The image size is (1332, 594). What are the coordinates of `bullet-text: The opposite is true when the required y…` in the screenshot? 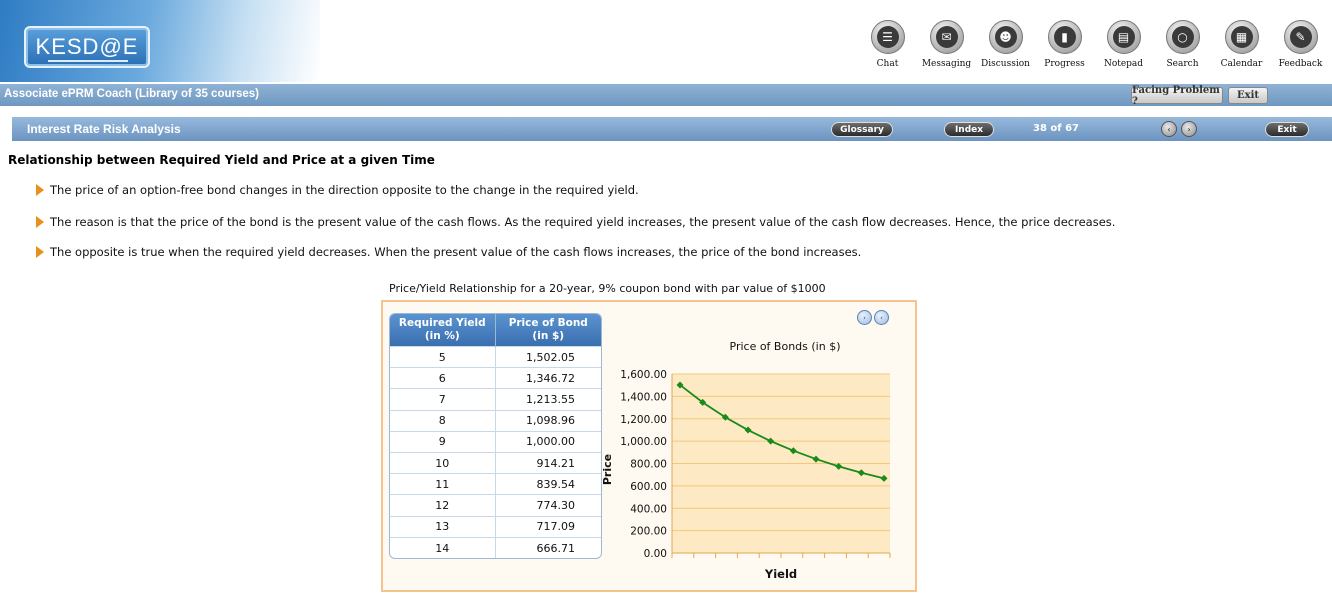 It's located at (456, 252).